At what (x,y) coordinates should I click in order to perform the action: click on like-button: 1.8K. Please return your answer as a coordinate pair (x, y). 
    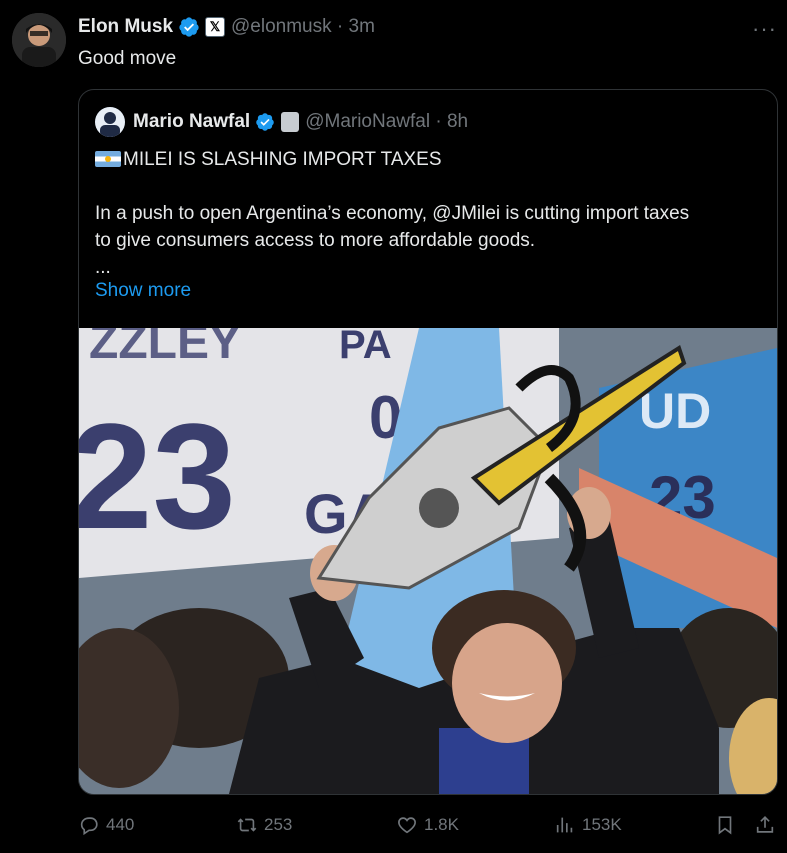
    Looking at the image, I should click on (427, 825).